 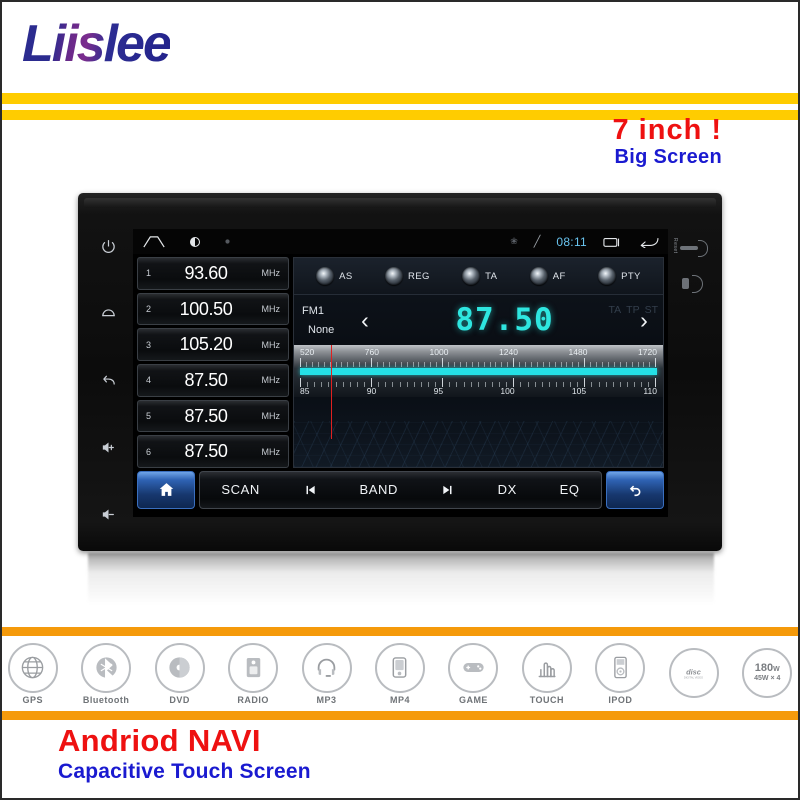 I want to click on band-info: FM1 None, so click(x=328, y=320).